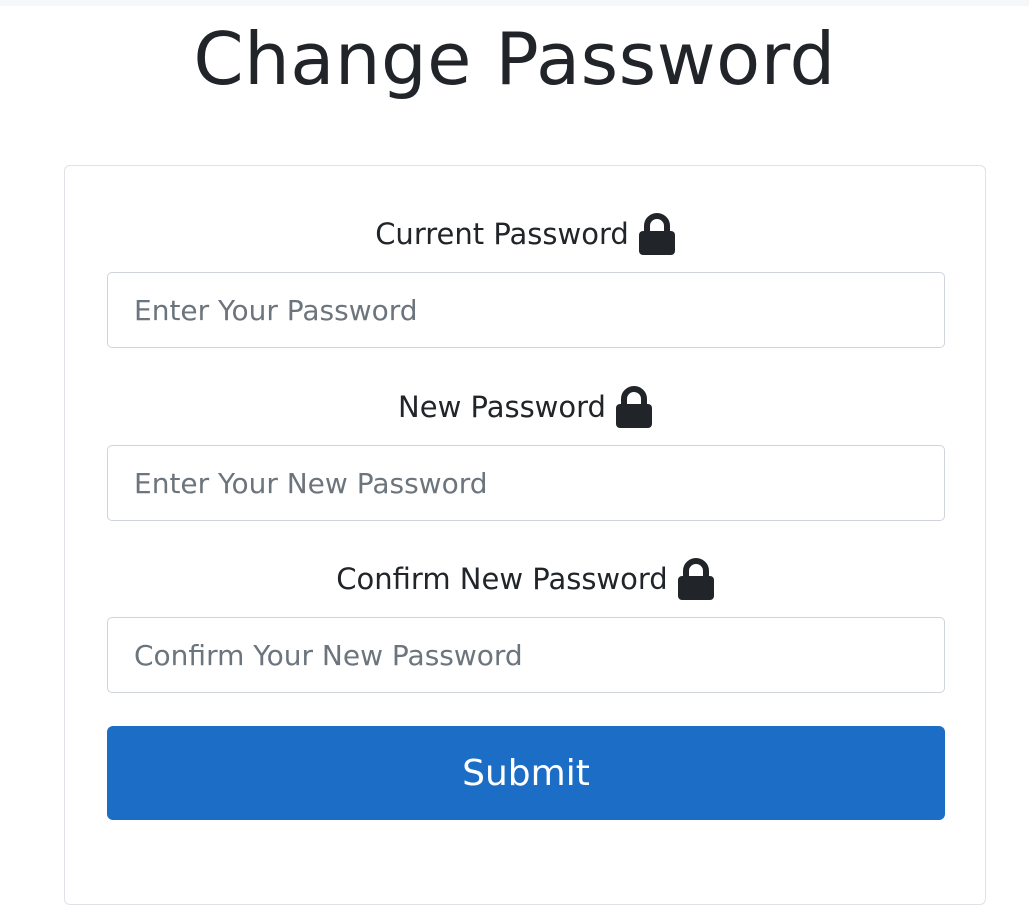 This screenshot has width=1029, height=905. What do you see at coordinates (502, 579) in the screenshot?
I see `confirm-password-label: Confirm New Password` at bounding box center [502, 579].